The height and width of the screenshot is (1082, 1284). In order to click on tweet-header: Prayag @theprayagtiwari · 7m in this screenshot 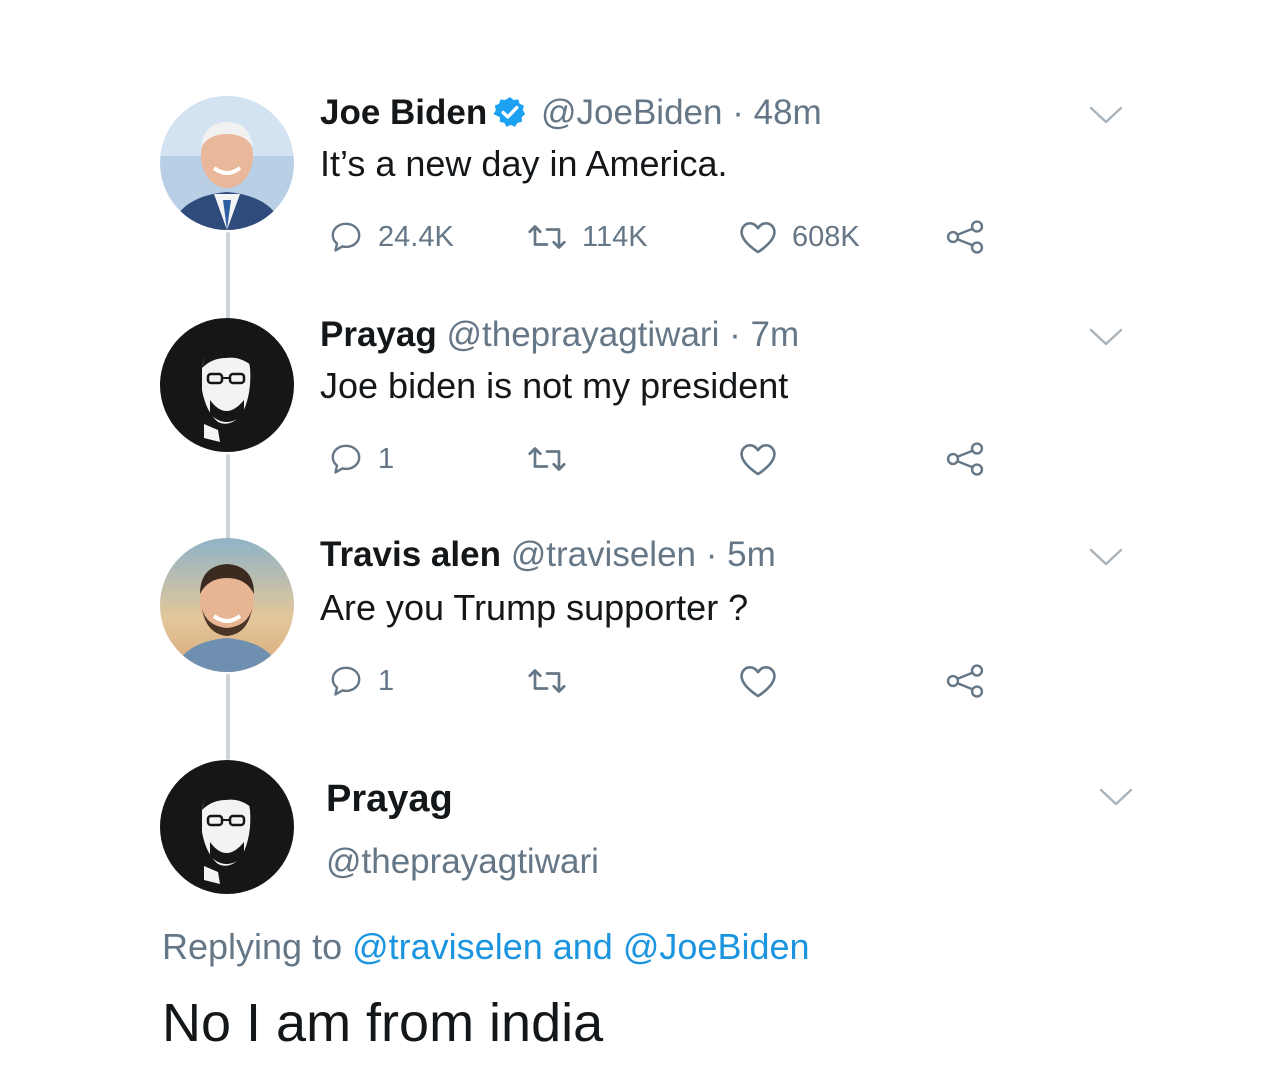, I will do `click(559, 335)`.